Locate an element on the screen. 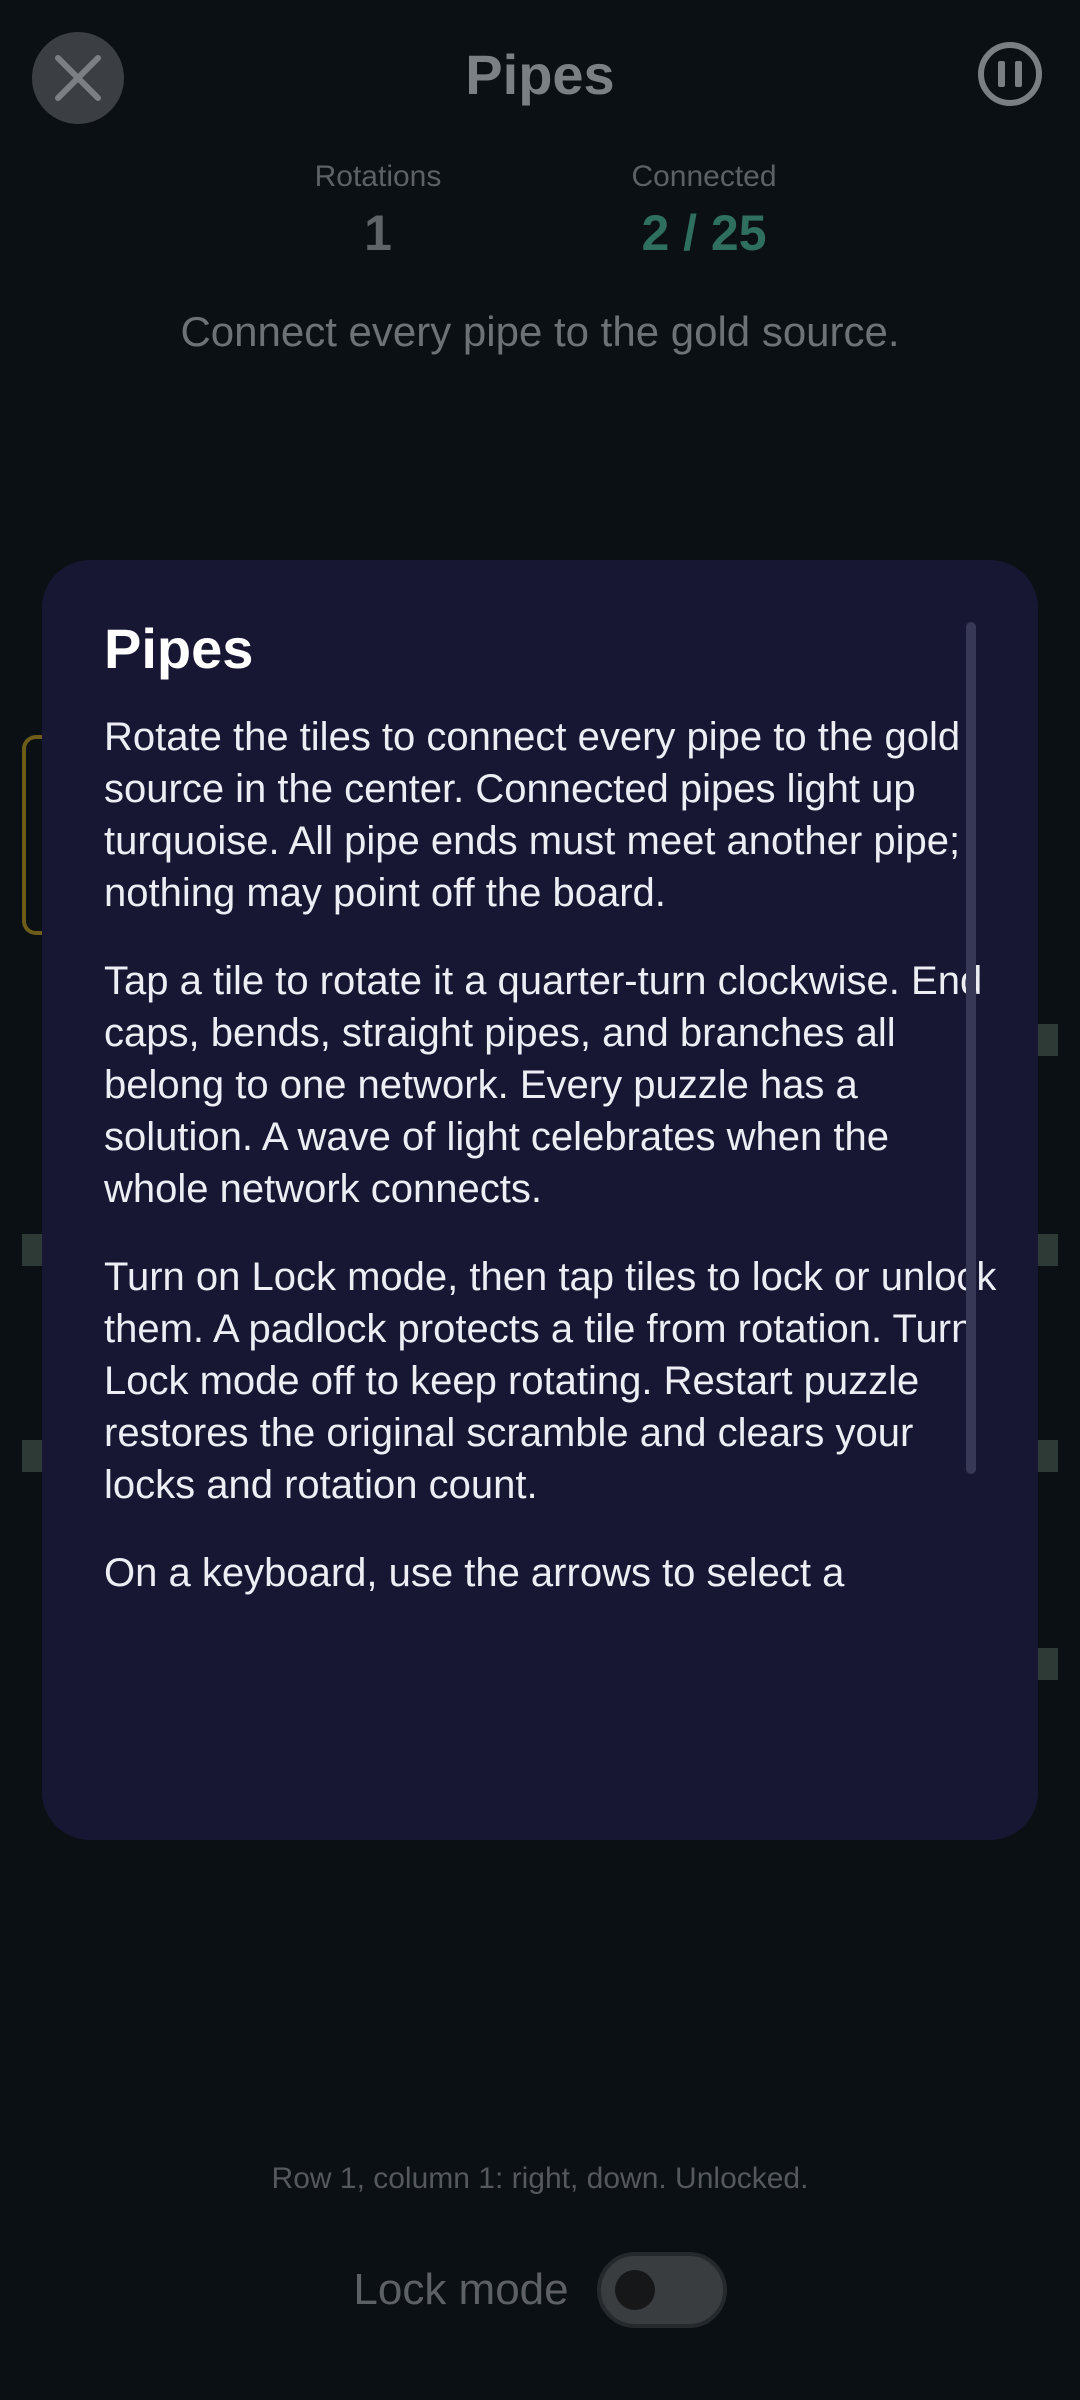  connected-label: Connected is located at coordinates (704, 176).